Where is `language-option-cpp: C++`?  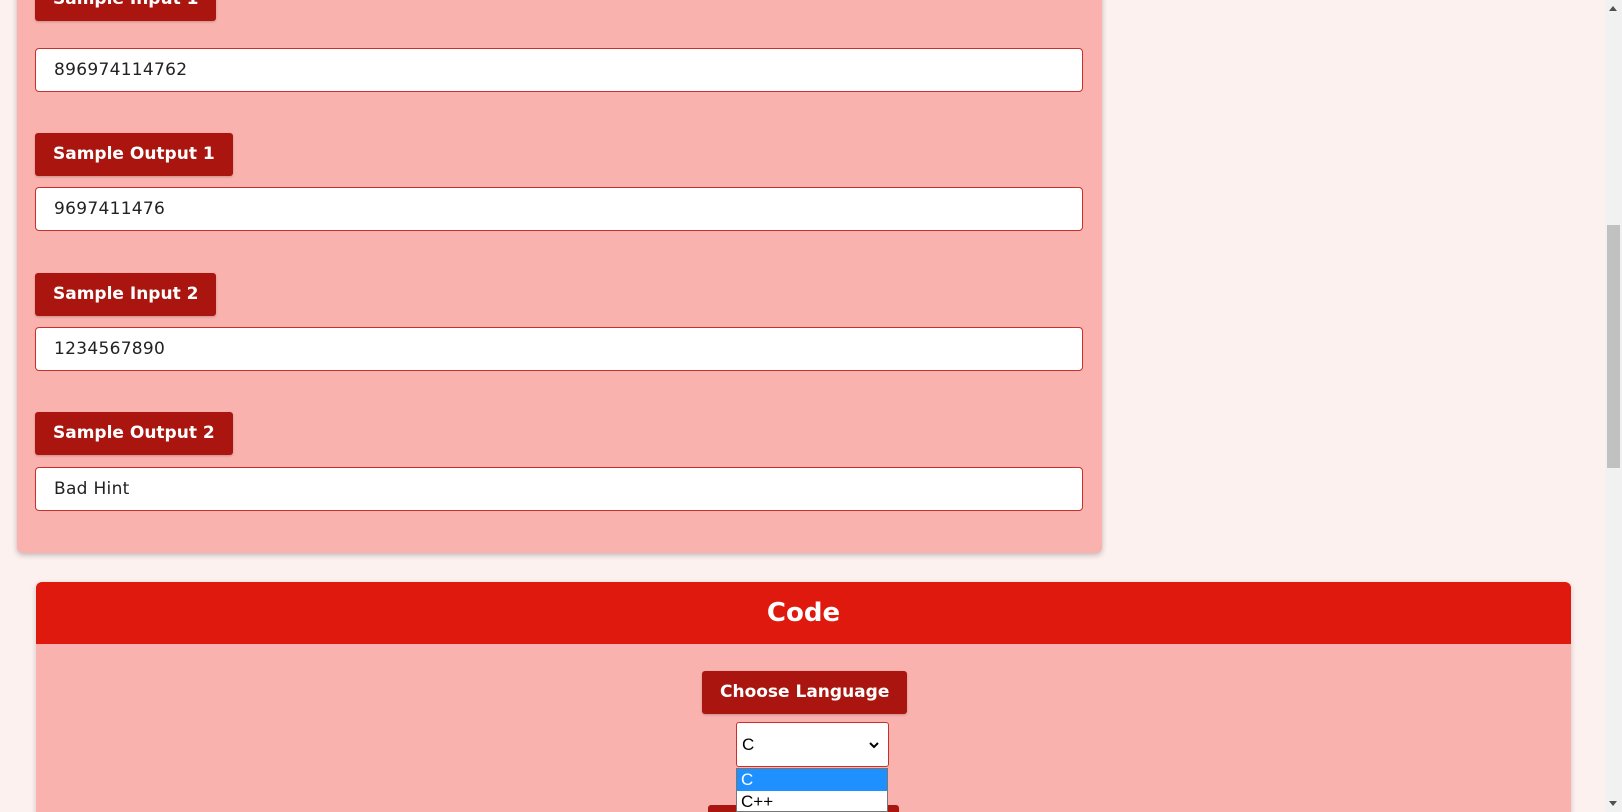
language-option-cpp: C++ is located at coordinates (812, 801).